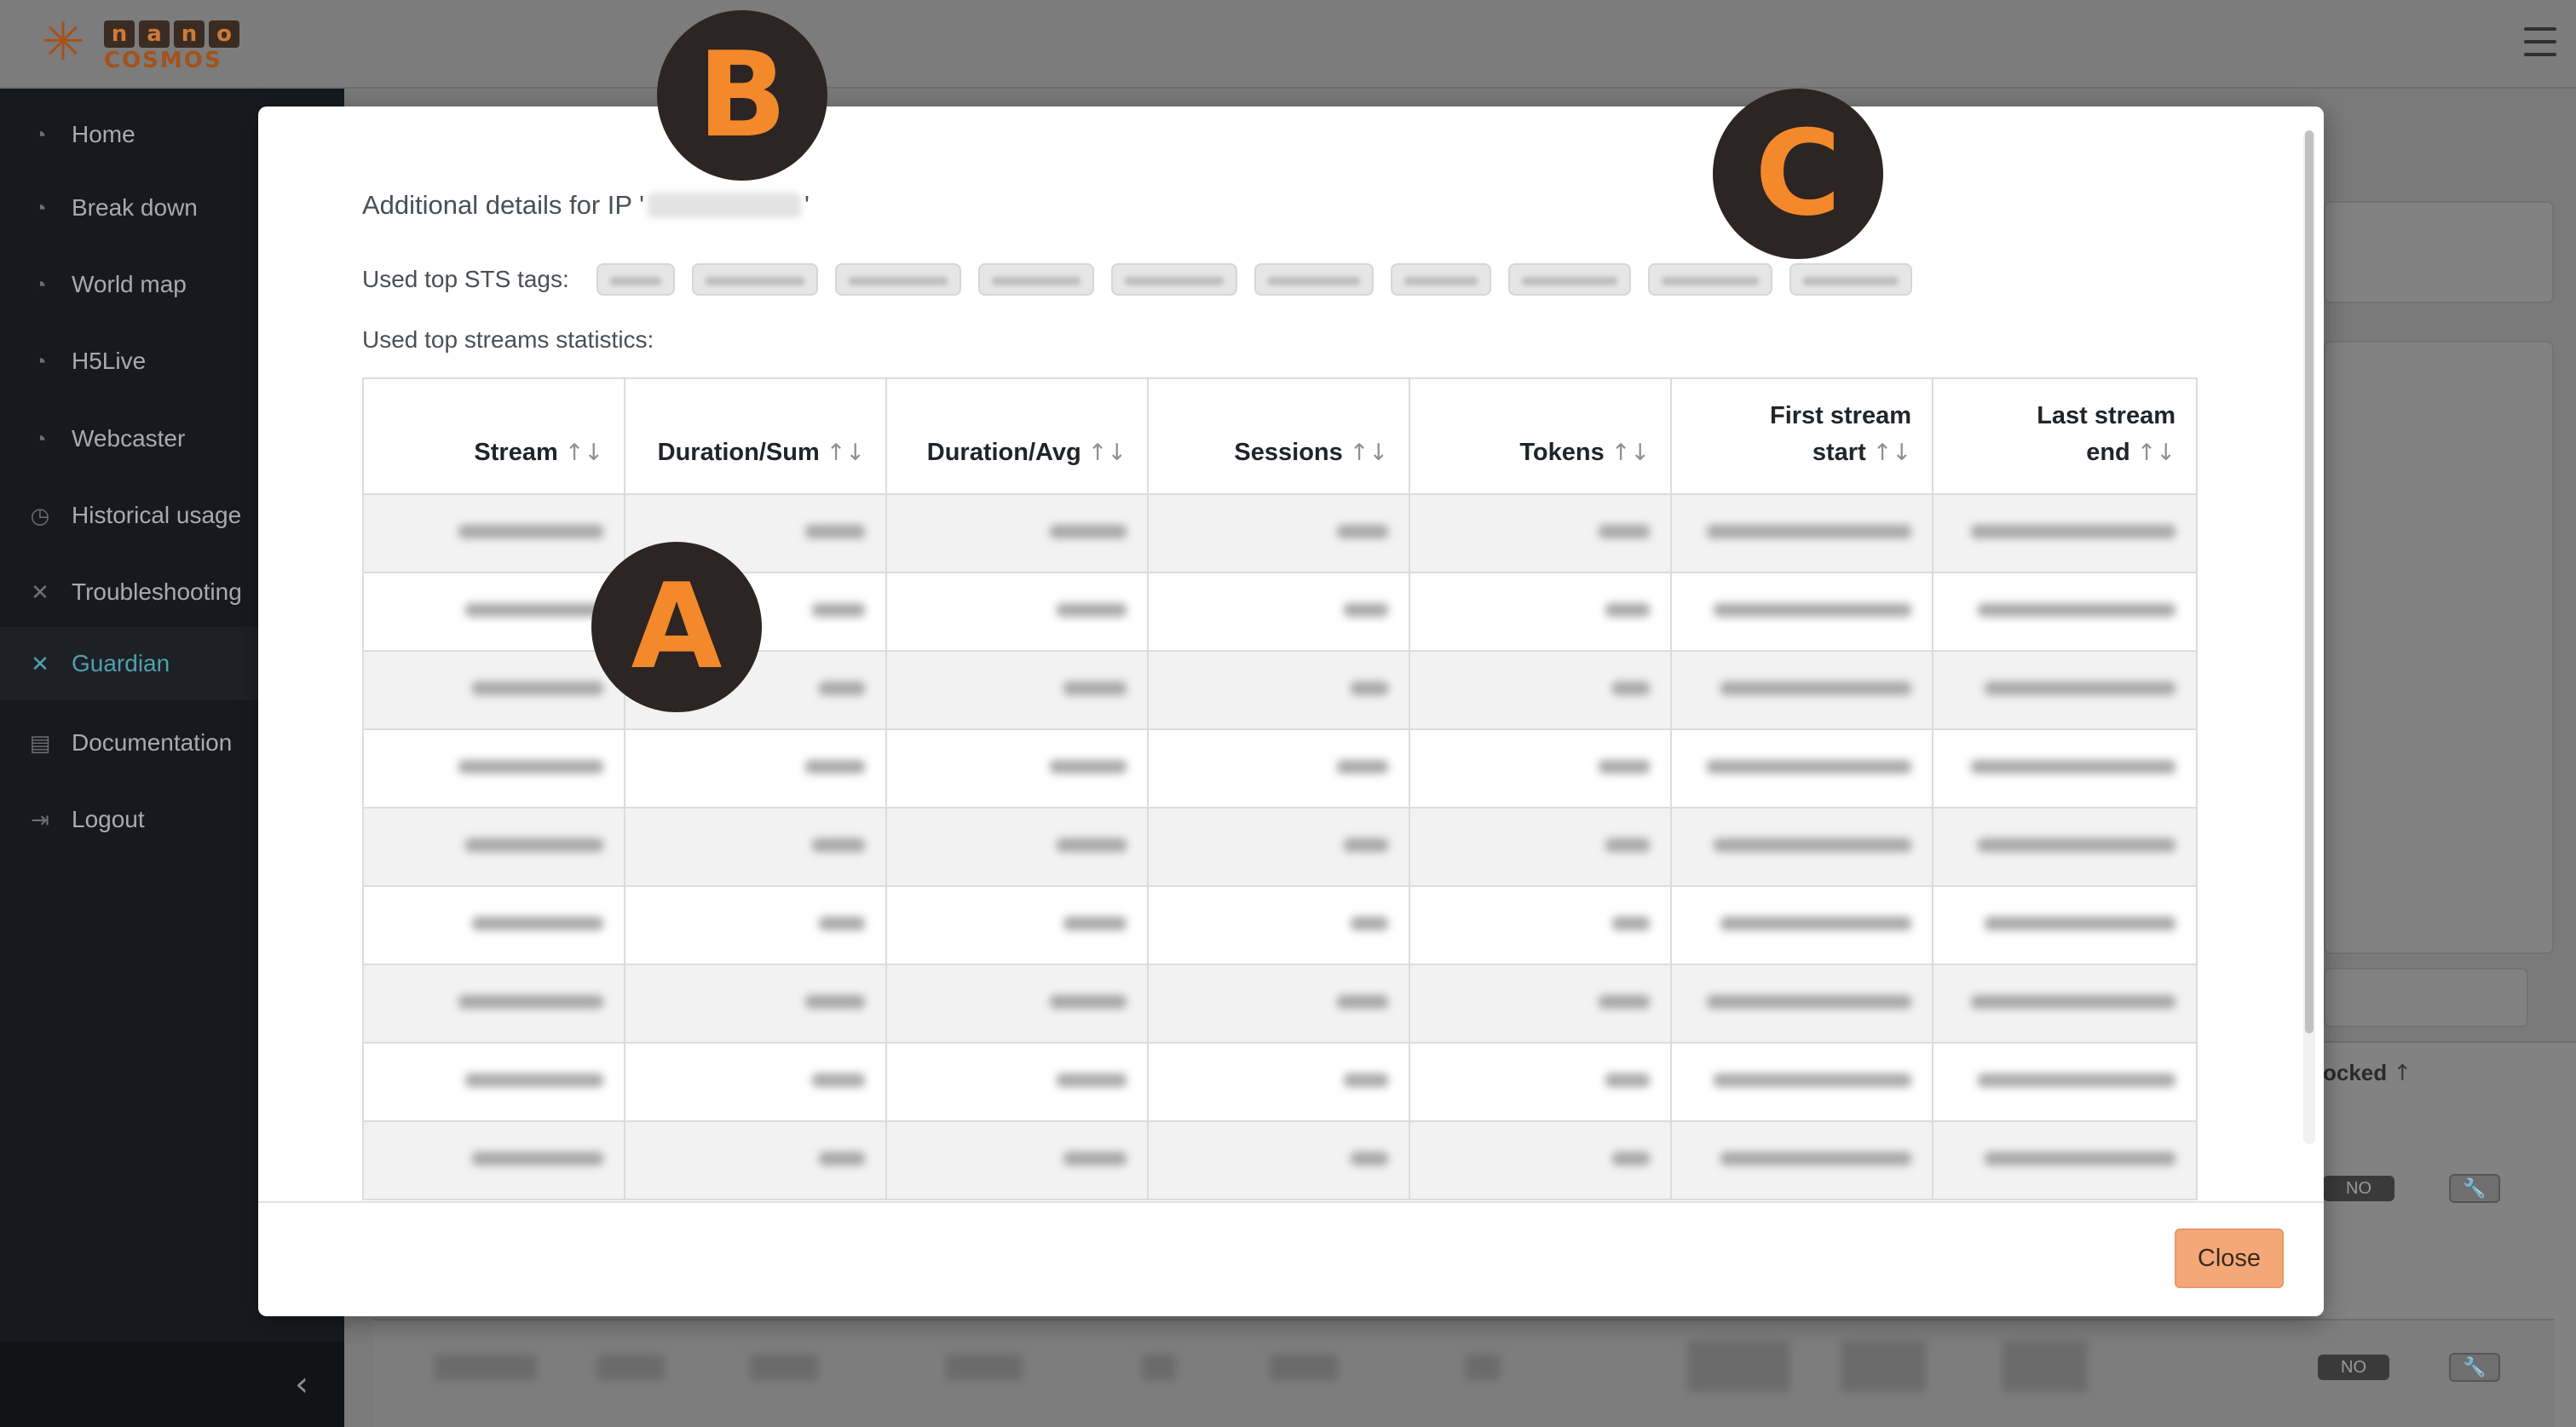  I want to click on top-bar: ✳ n a n o COSMOS, so click(1288, 44).